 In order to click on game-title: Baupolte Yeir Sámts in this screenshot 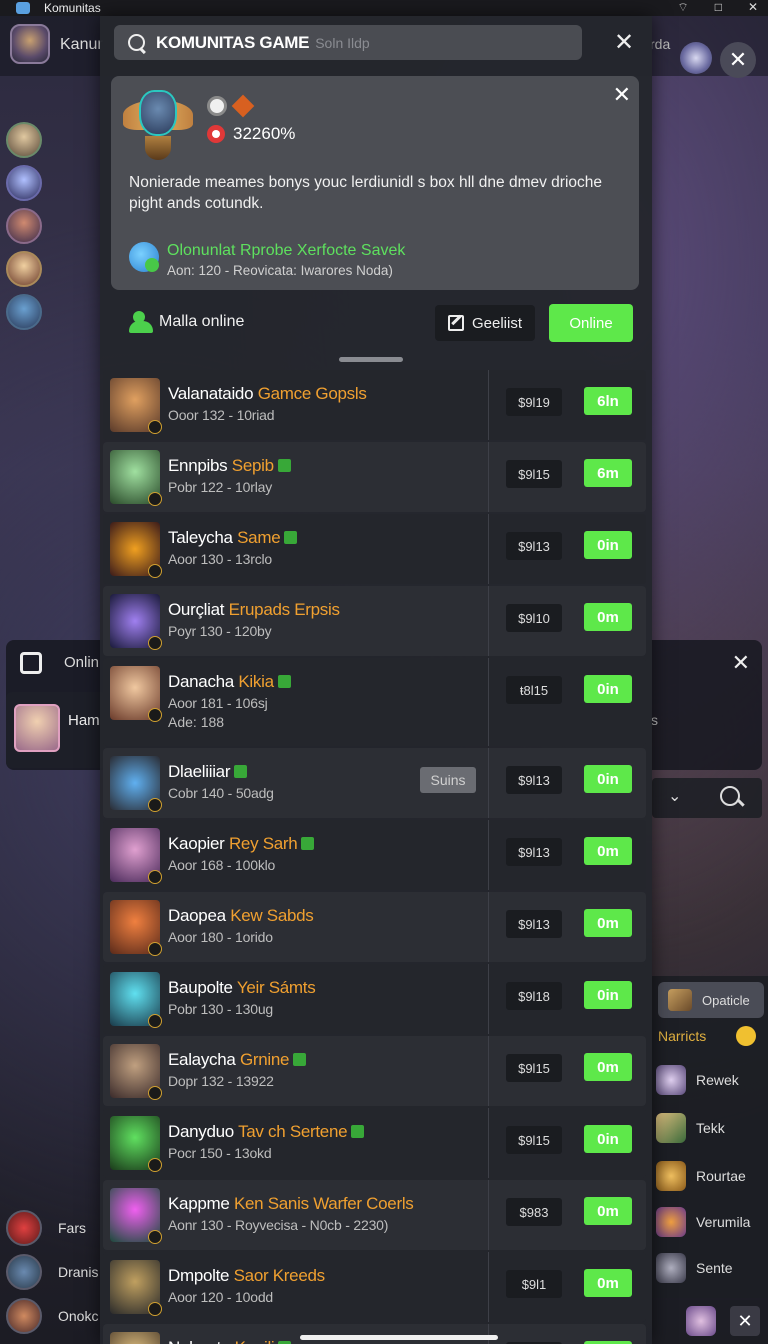, I will do `click(242, 988)`.